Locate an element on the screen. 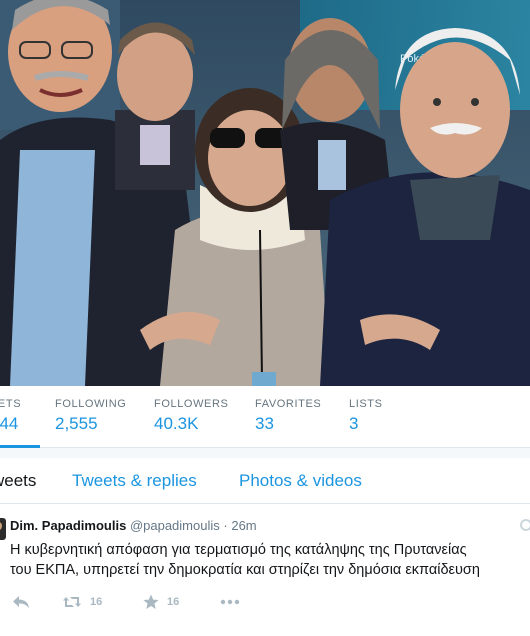 The width and height of the screenshot is (530, 636). stat-followers-value: 40.3K is located at coordinates (176, 423).